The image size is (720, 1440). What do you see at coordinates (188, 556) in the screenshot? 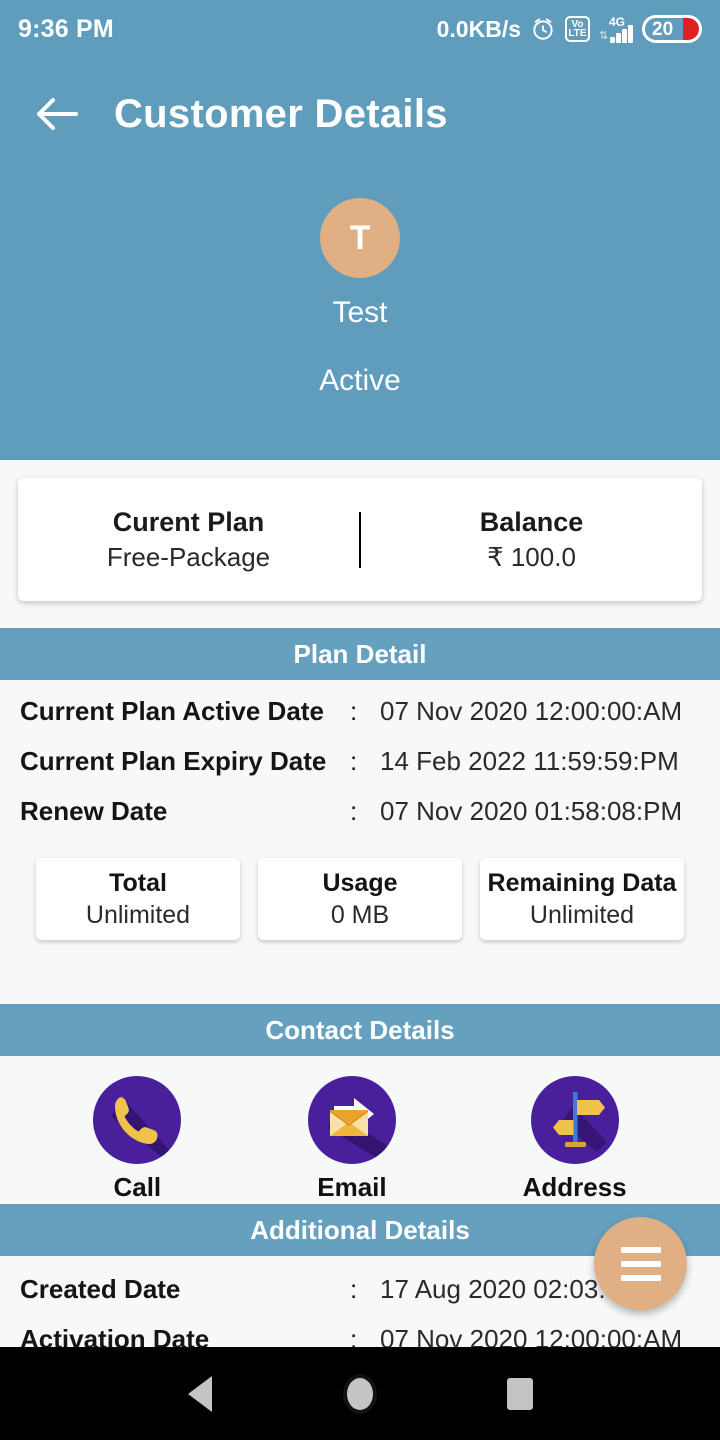
I see `current-plan-value: Free-Package` at bounding box center [188, 556].